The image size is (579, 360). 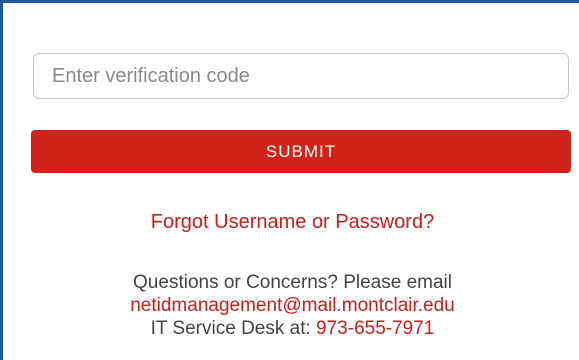 What do you see at coordinates (230, 328) in the screenshot?
I see `service-desk-label: IT Service Desk at:` at bounding box center [230, 328].